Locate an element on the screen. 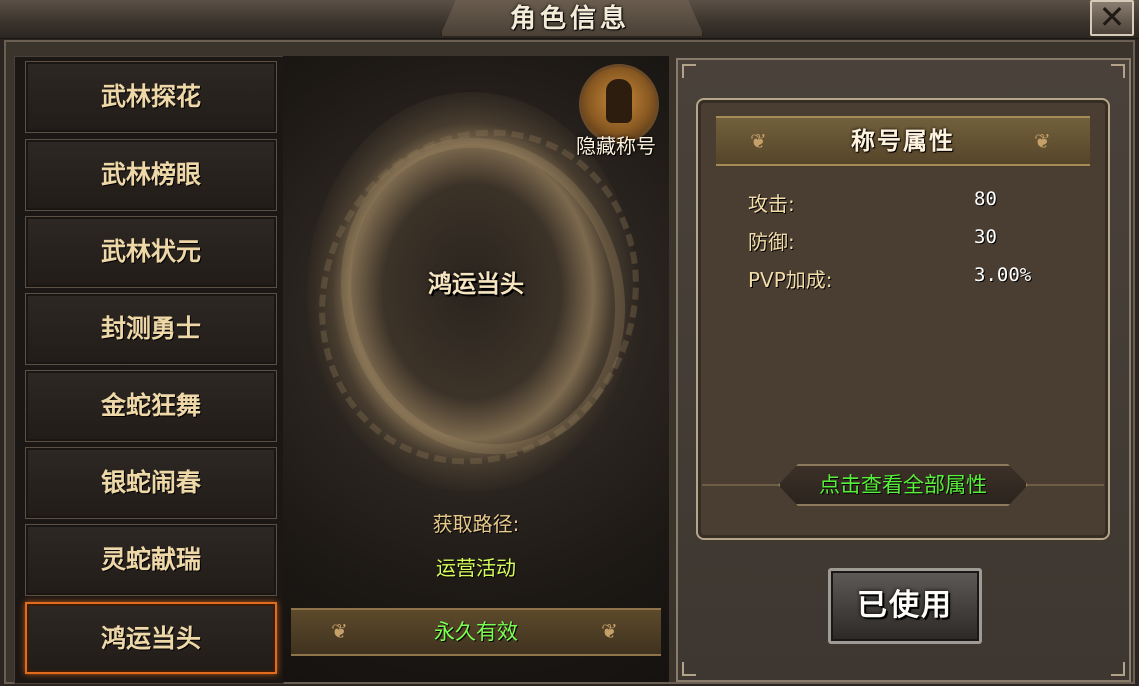 Image resolution: width=1139 pixels, height=686 pixels. close-icon: ✕ is located at coordinates (1112, 18).